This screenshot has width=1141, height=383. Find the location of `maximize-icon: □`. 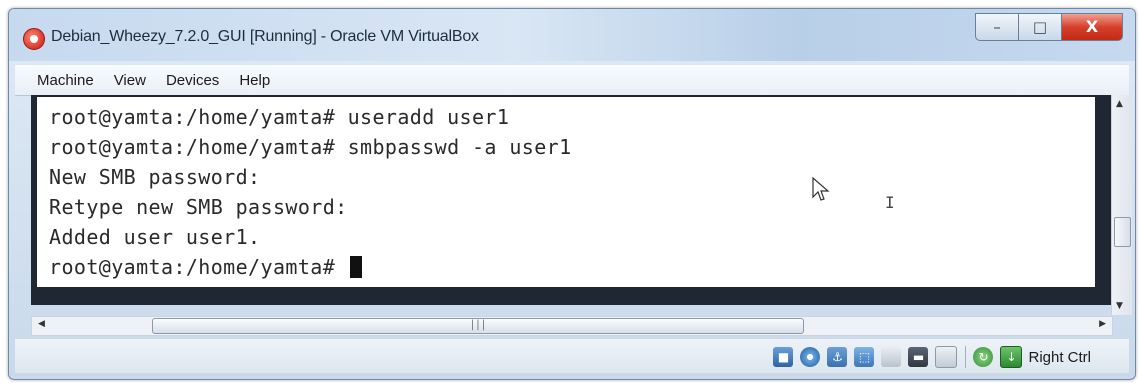

maximize-icon: □ is located at coordinates (1040, 26).